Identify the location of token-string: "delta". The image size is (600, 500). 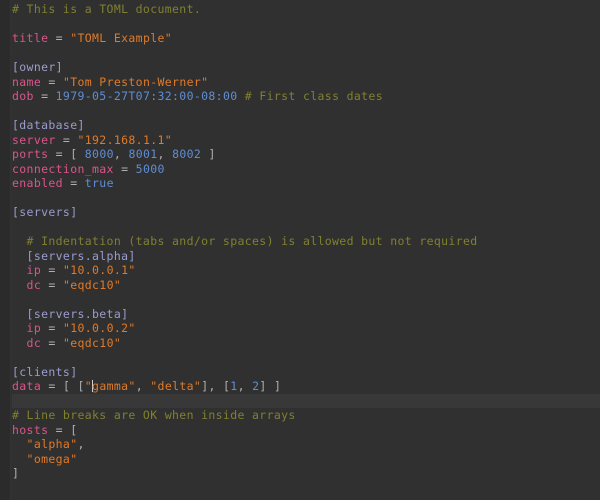
(176, 386).